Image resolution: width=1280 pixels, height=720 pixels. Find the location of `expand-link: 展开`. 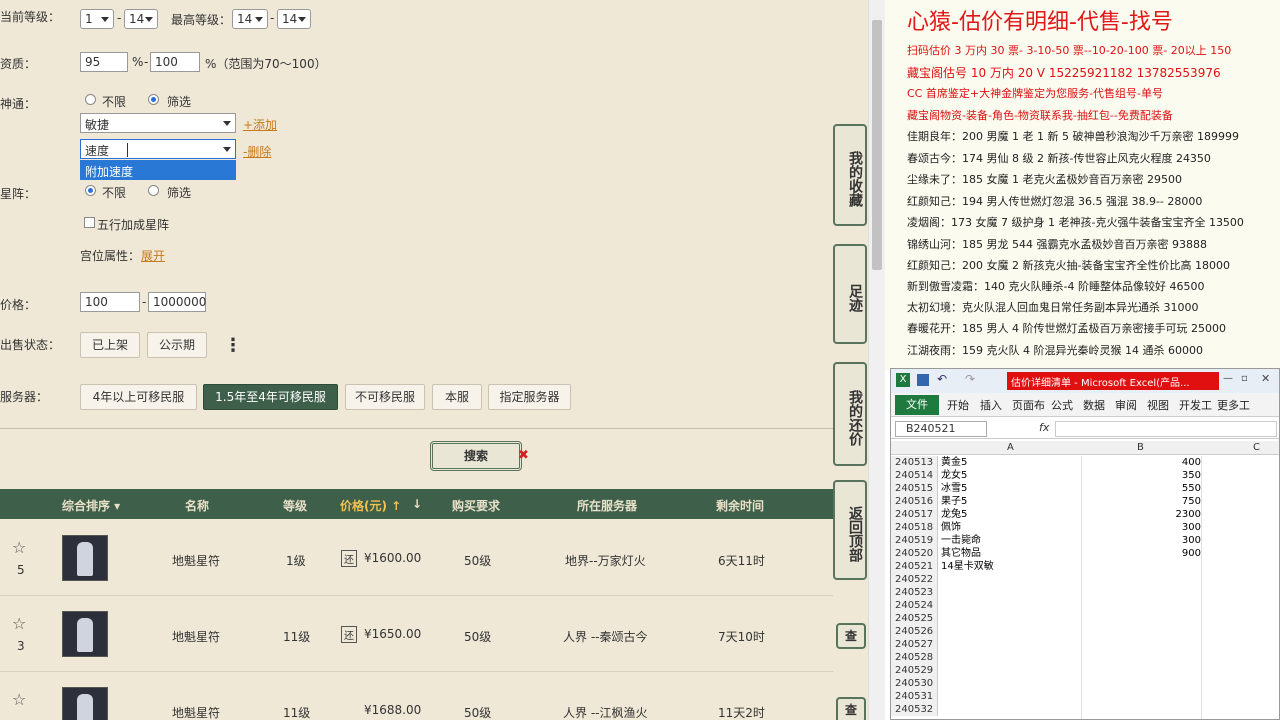

expand-link: 展开 is located at coordinates (153, 255).